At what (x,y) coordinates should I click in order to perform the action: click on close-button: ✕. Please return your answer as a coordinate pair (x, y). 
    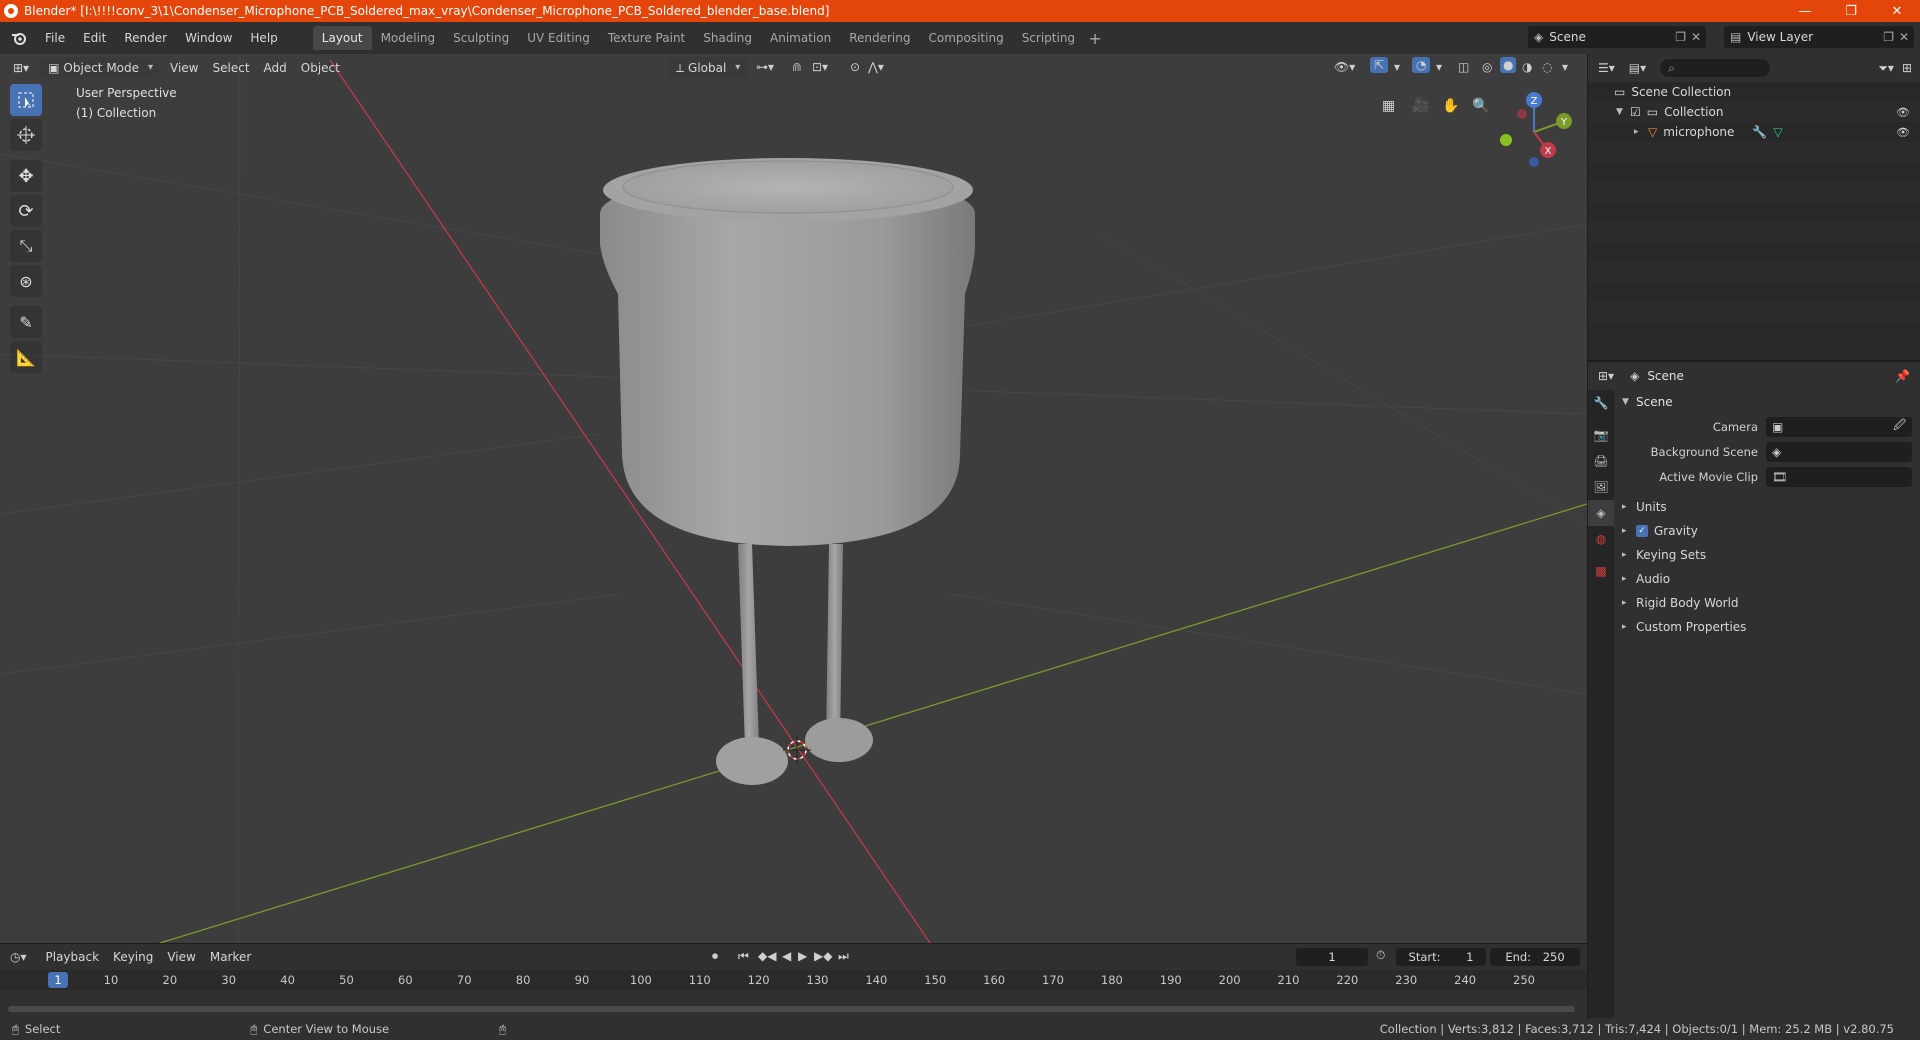
    Looking at the image, I should click on (1897, 11).